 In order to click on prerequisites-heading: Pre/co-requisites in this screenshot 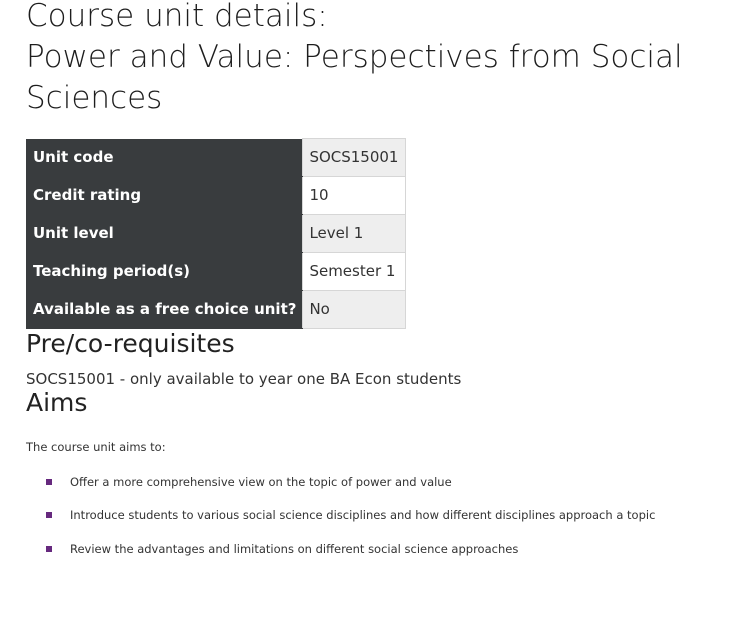, I will do `click(130, 343)`.